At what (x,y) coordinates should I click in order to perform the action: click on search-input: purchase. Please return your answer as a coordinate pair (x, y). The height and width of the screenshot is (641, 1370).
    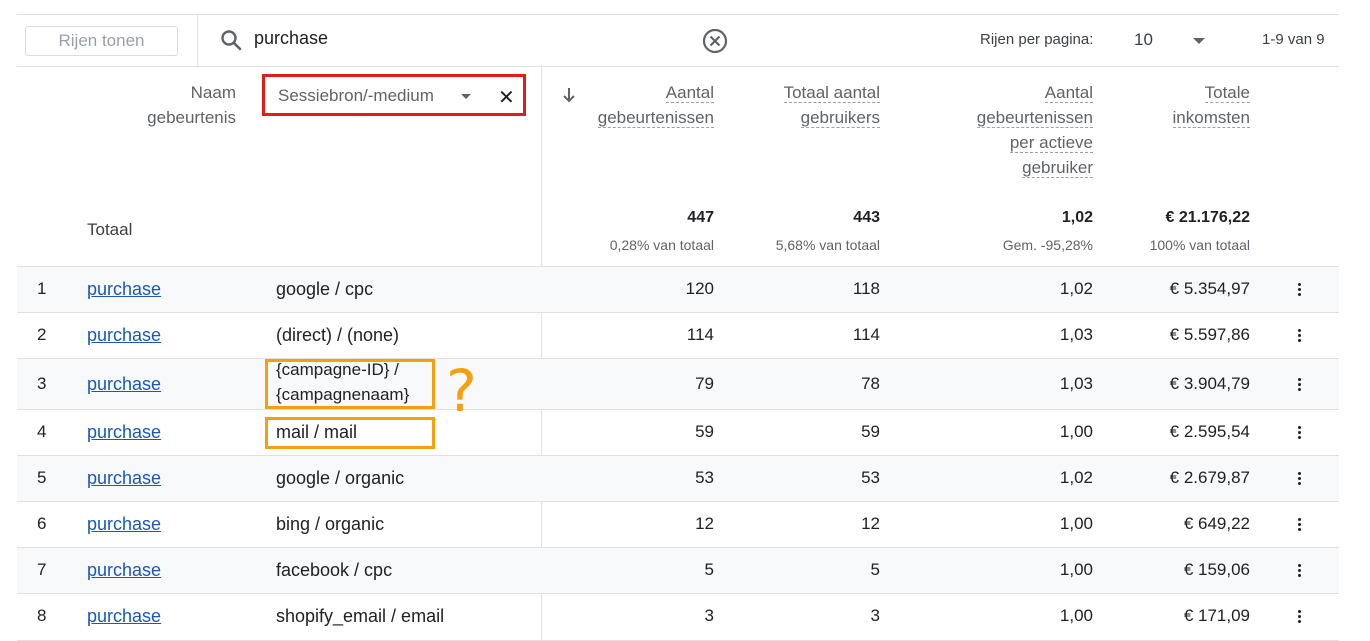
    Looking at the image, I should click on (291, 38).